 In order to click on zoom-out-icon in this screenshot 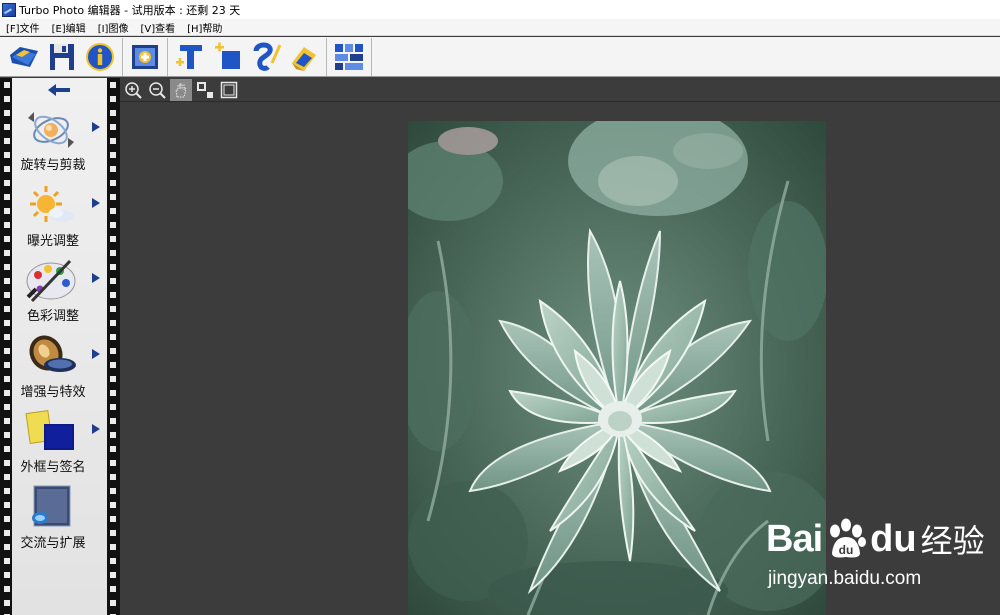, I will do `click(157, 90)`.